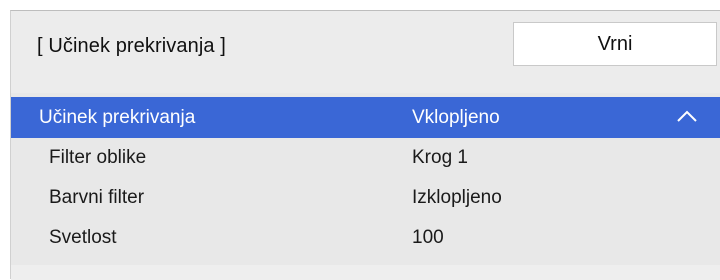  What do you see at coordinates (98, 157) in the screenshot?
I see `row-label: Filter oblike` at bounding box center [98, 157].